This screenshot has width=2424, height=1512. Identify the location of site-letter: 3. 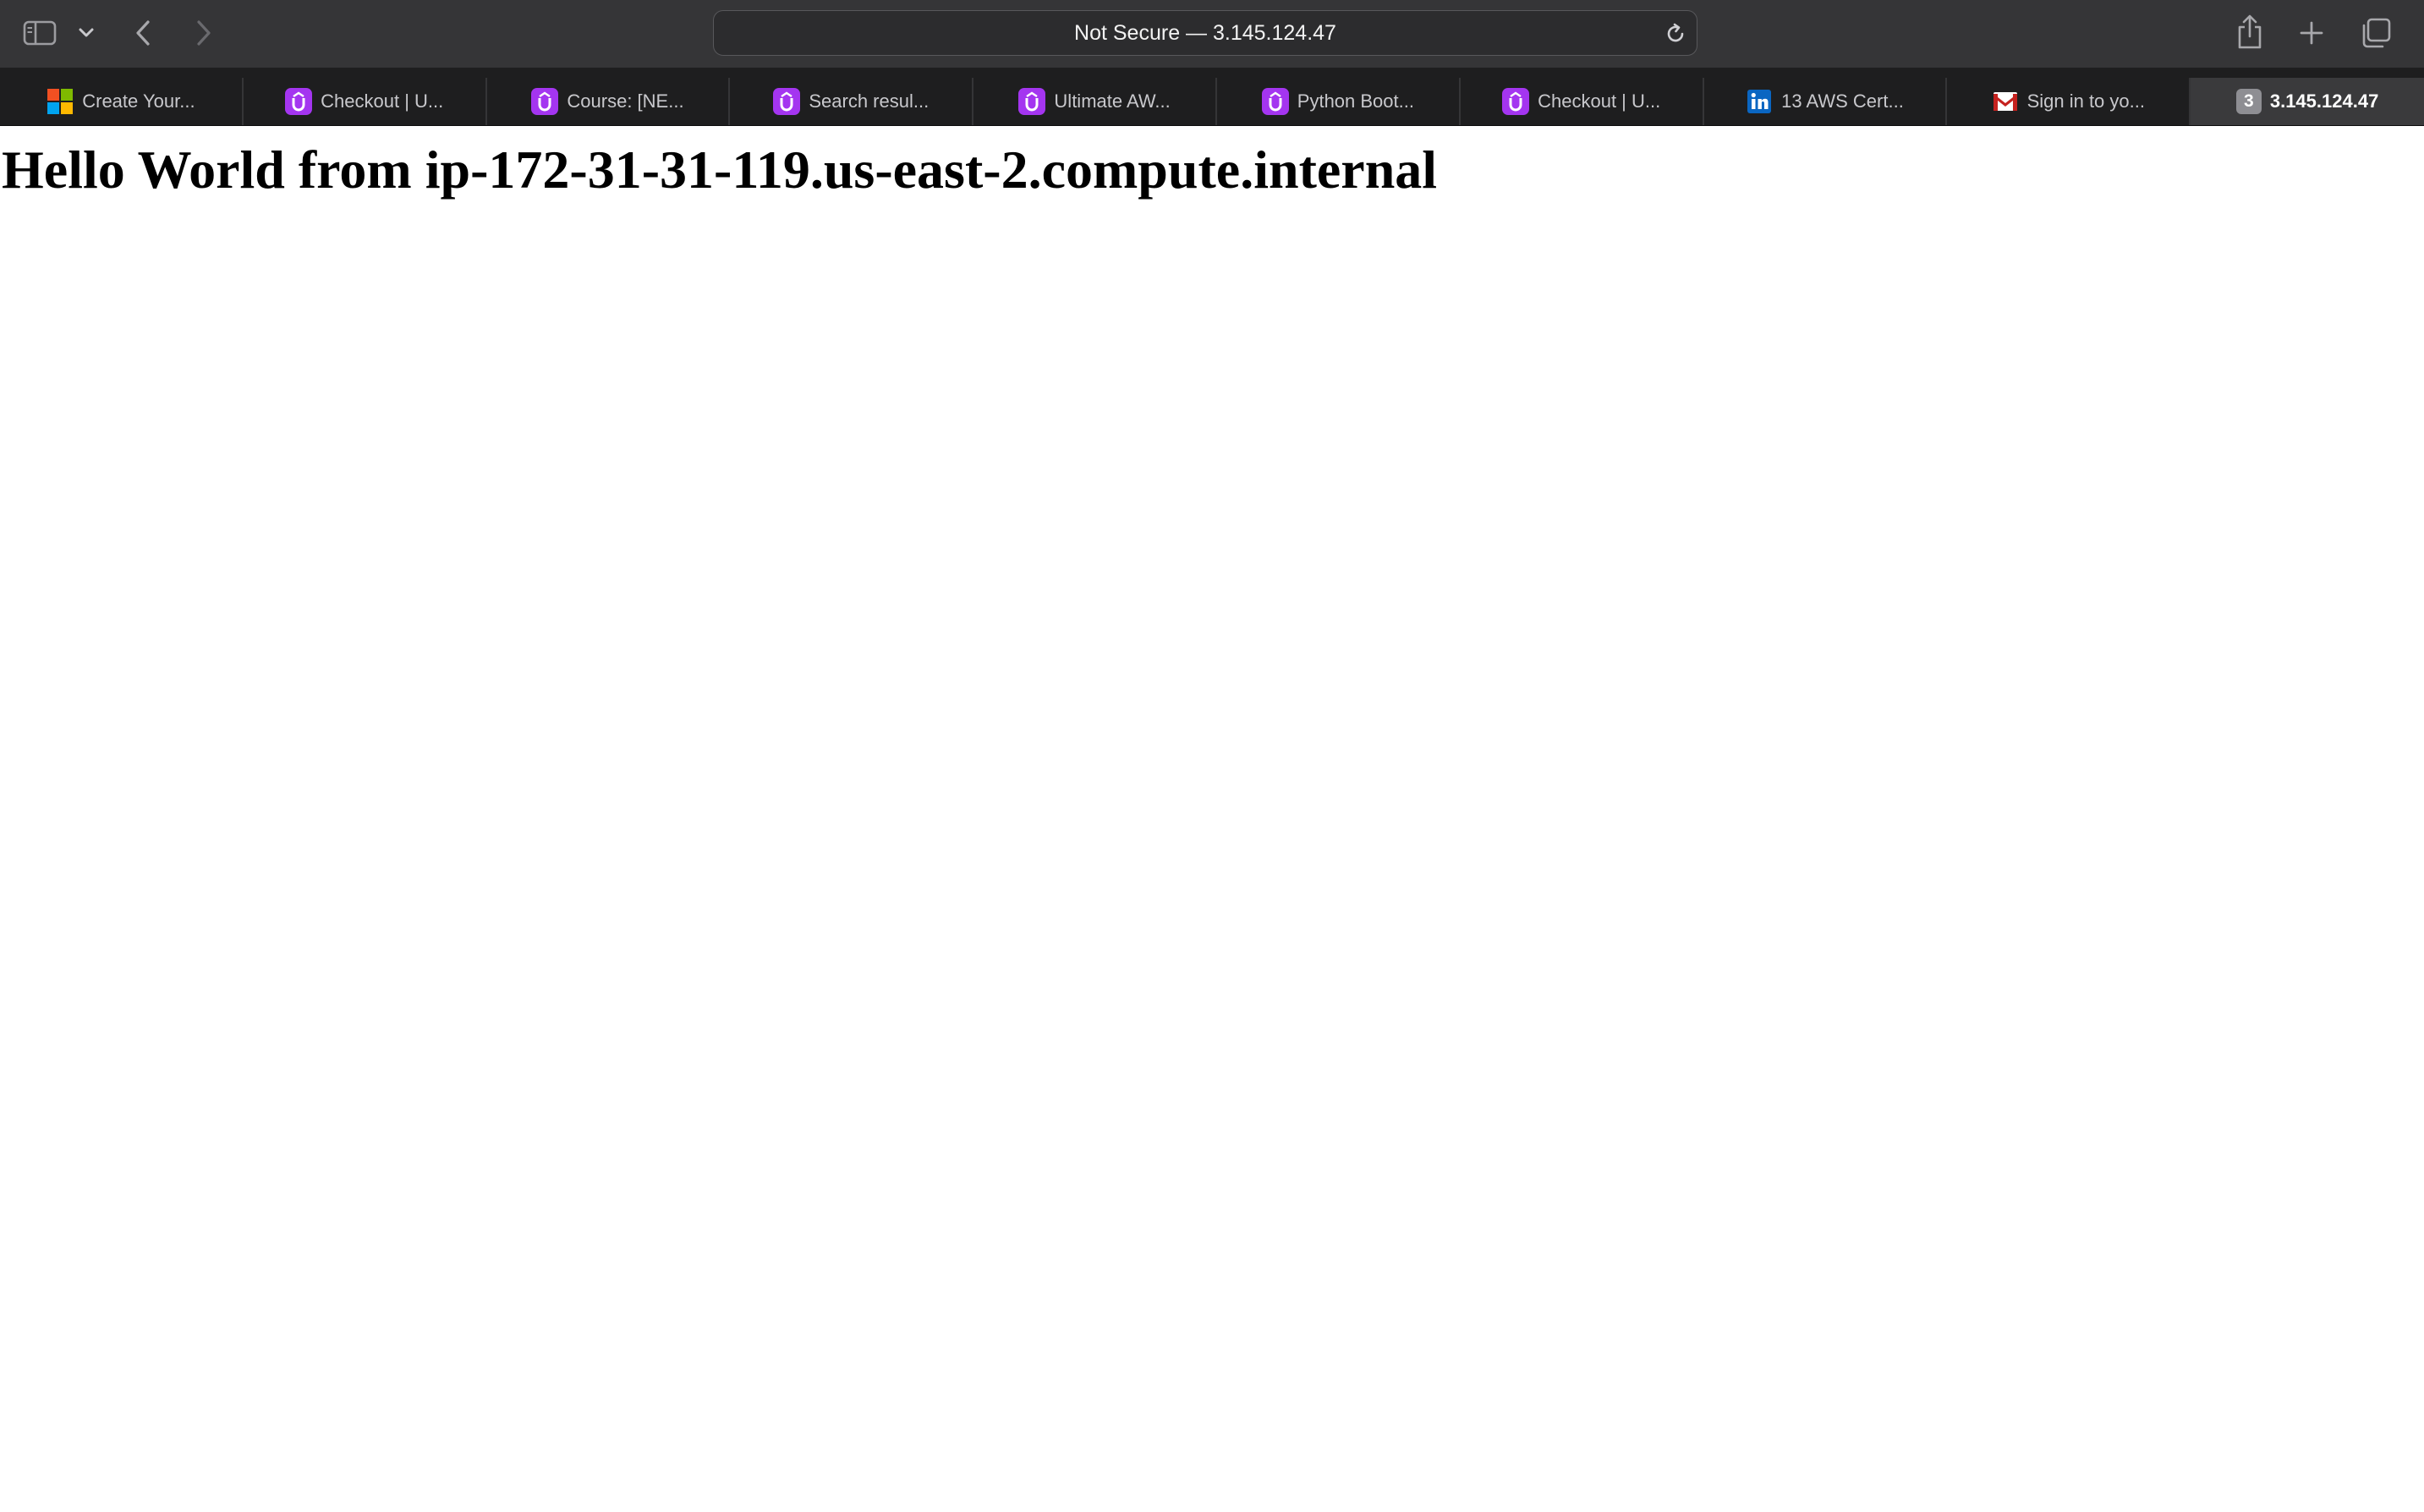
(2249, 101).